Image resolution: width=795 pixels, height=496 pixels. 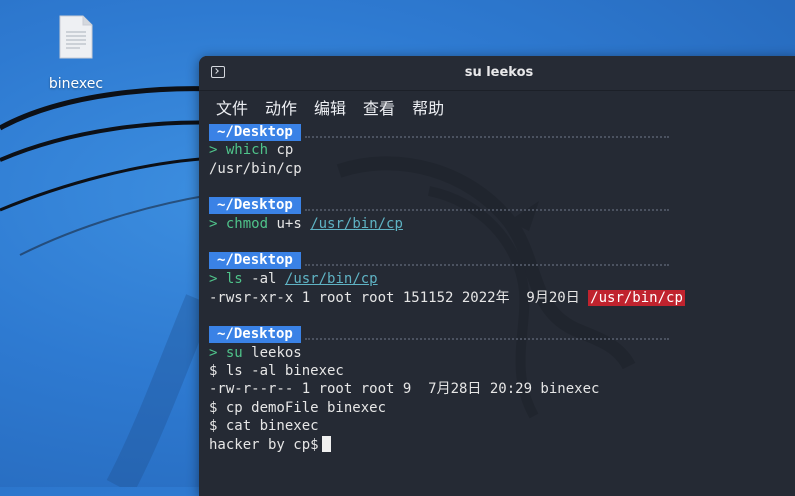 What do you see at coordinates (255, 168) in the screenshot?
I see `output-line: /usr/bin/cp` at bounding box center [255, 168].